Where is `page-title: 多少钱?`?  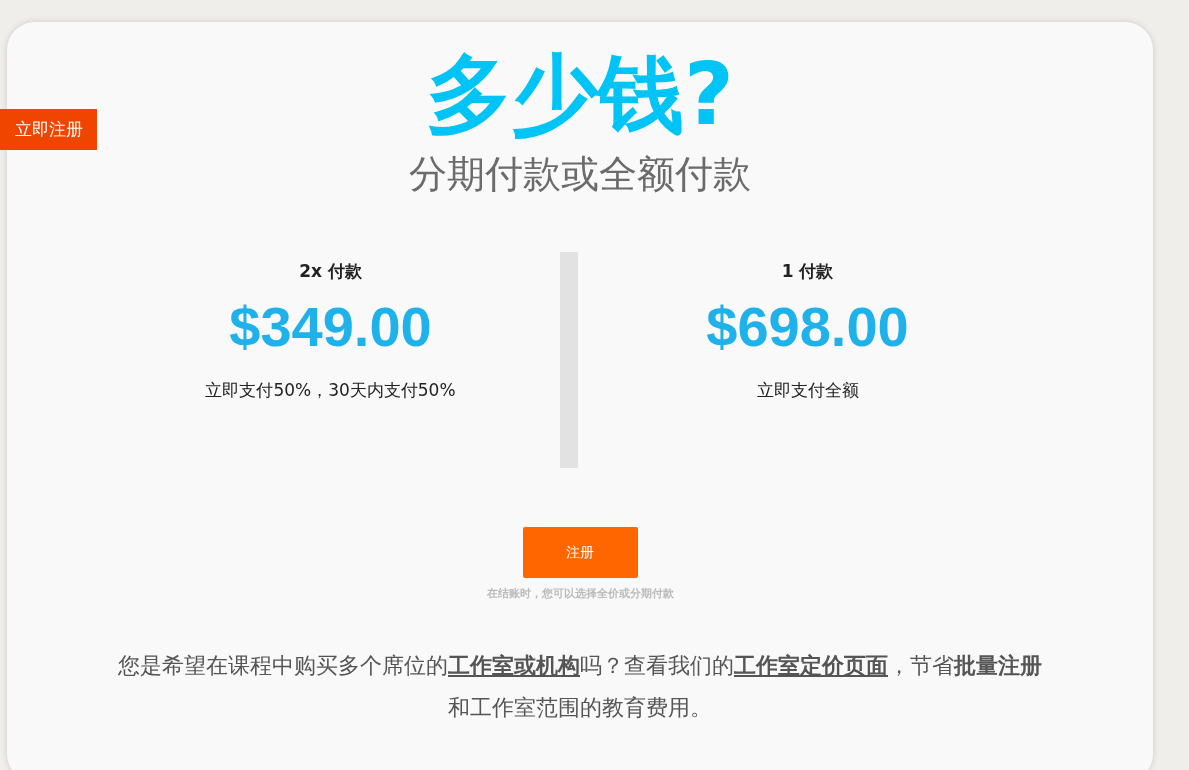
page-title: 多少钱? is located at coordinates (580, 94).